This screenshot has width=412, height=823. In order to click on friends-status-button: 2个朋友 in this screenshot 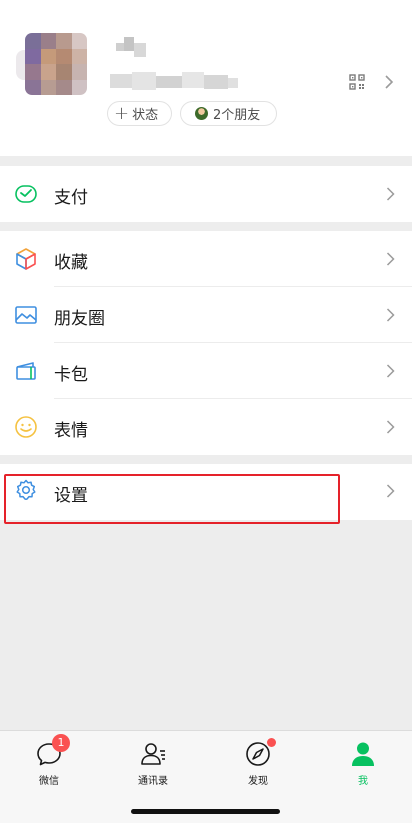, I will do `click(228, 113)`.